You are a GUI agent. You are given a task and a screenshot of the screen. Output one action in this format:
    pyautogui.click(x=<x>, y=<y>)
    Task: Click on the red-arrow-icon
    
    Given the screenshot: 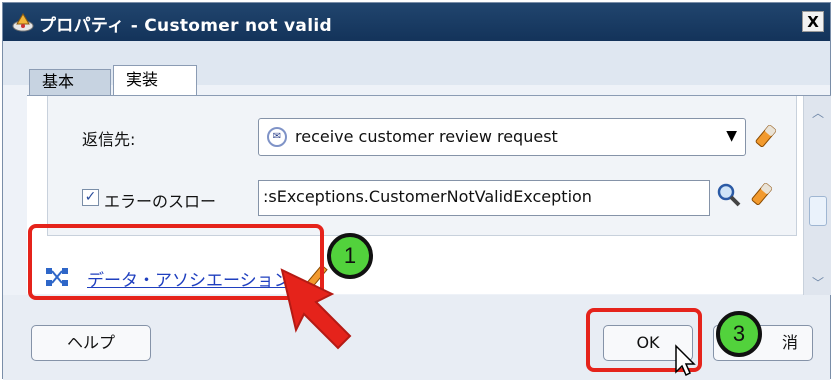 What is the action you would take?
    pyautogui.click(x=316, y=309)
    